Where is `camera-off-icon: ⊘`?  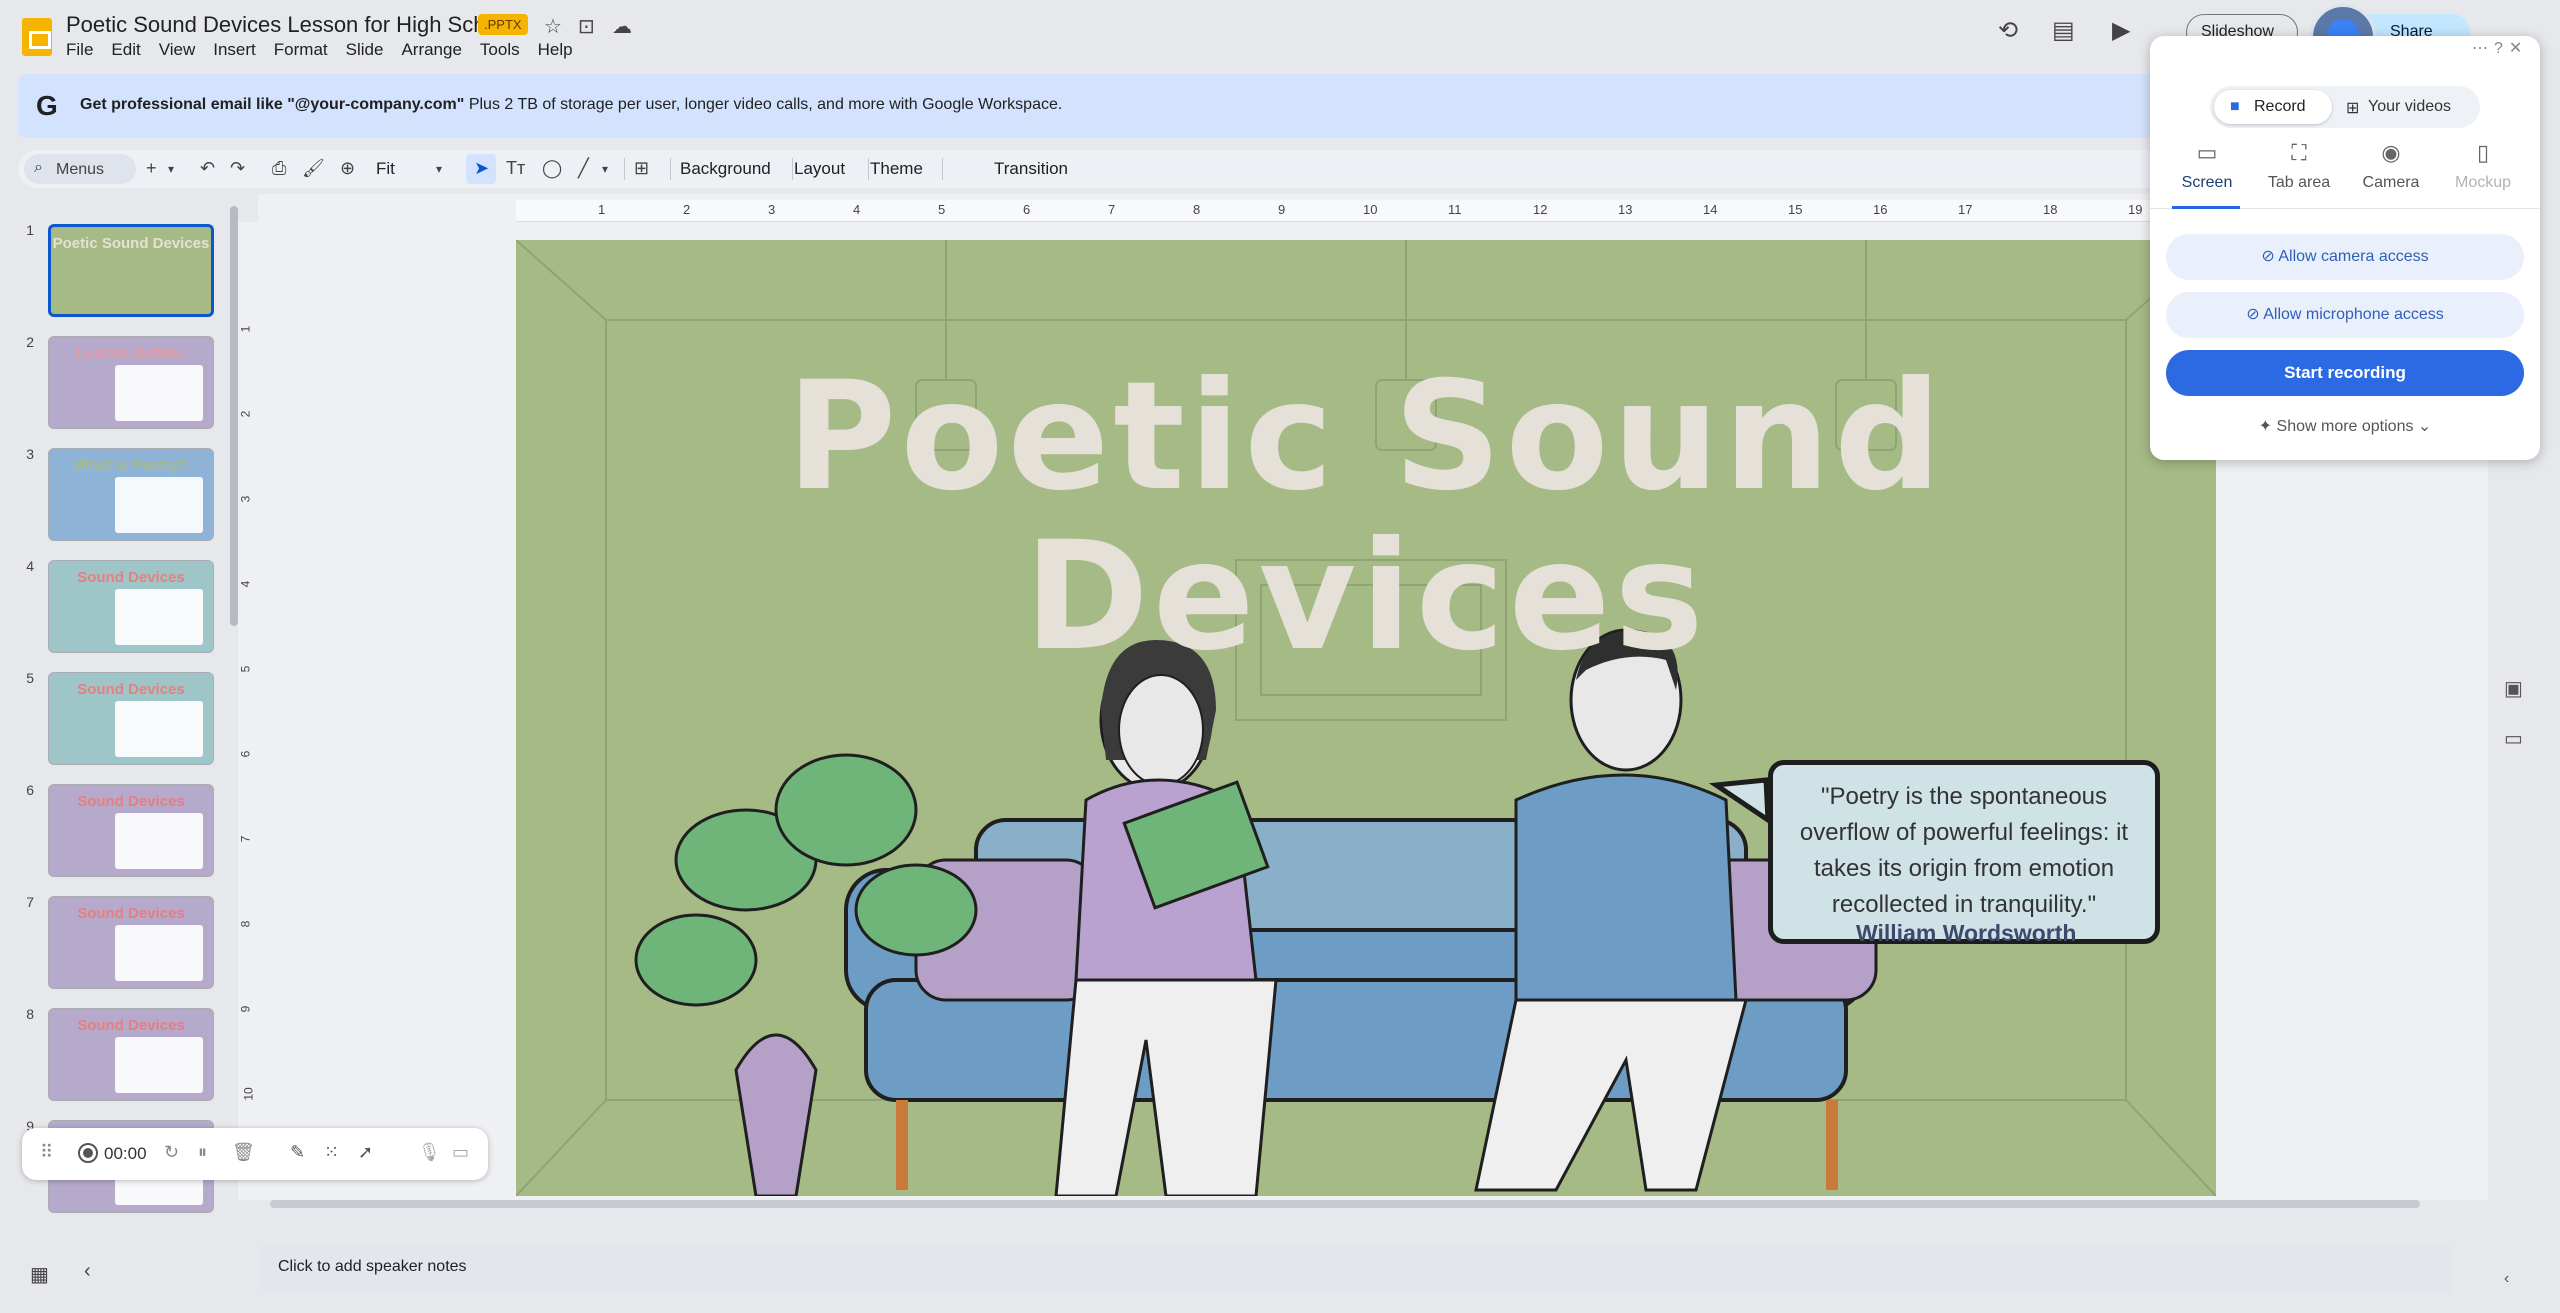
camera-off-icon: ⊘ is located at coordinates (2270, 256).